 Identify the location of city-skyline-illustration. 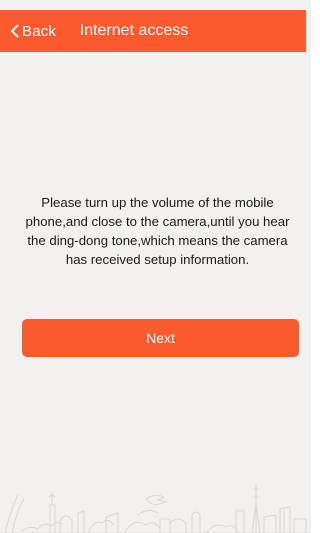
(155, 508).